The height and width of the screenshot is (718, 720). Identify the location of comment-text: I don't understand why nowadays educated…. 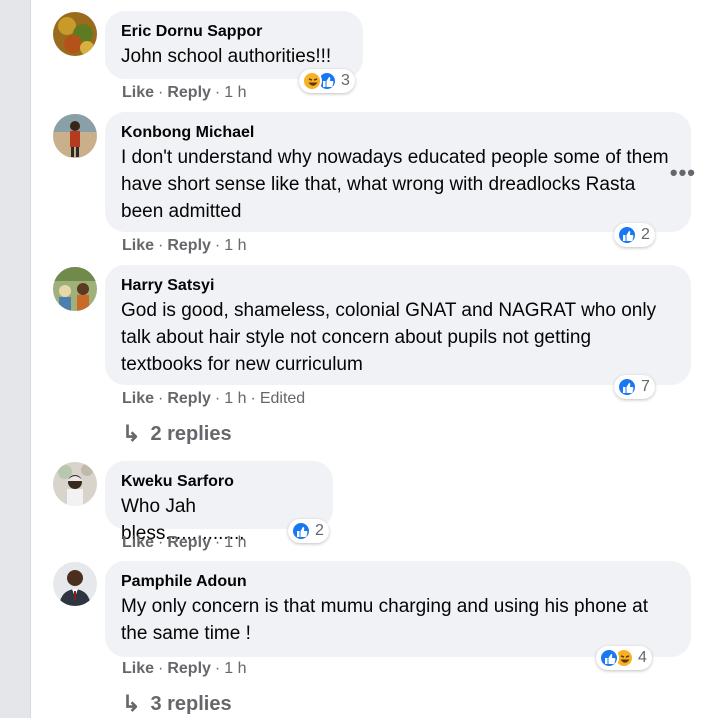
(395, 184).